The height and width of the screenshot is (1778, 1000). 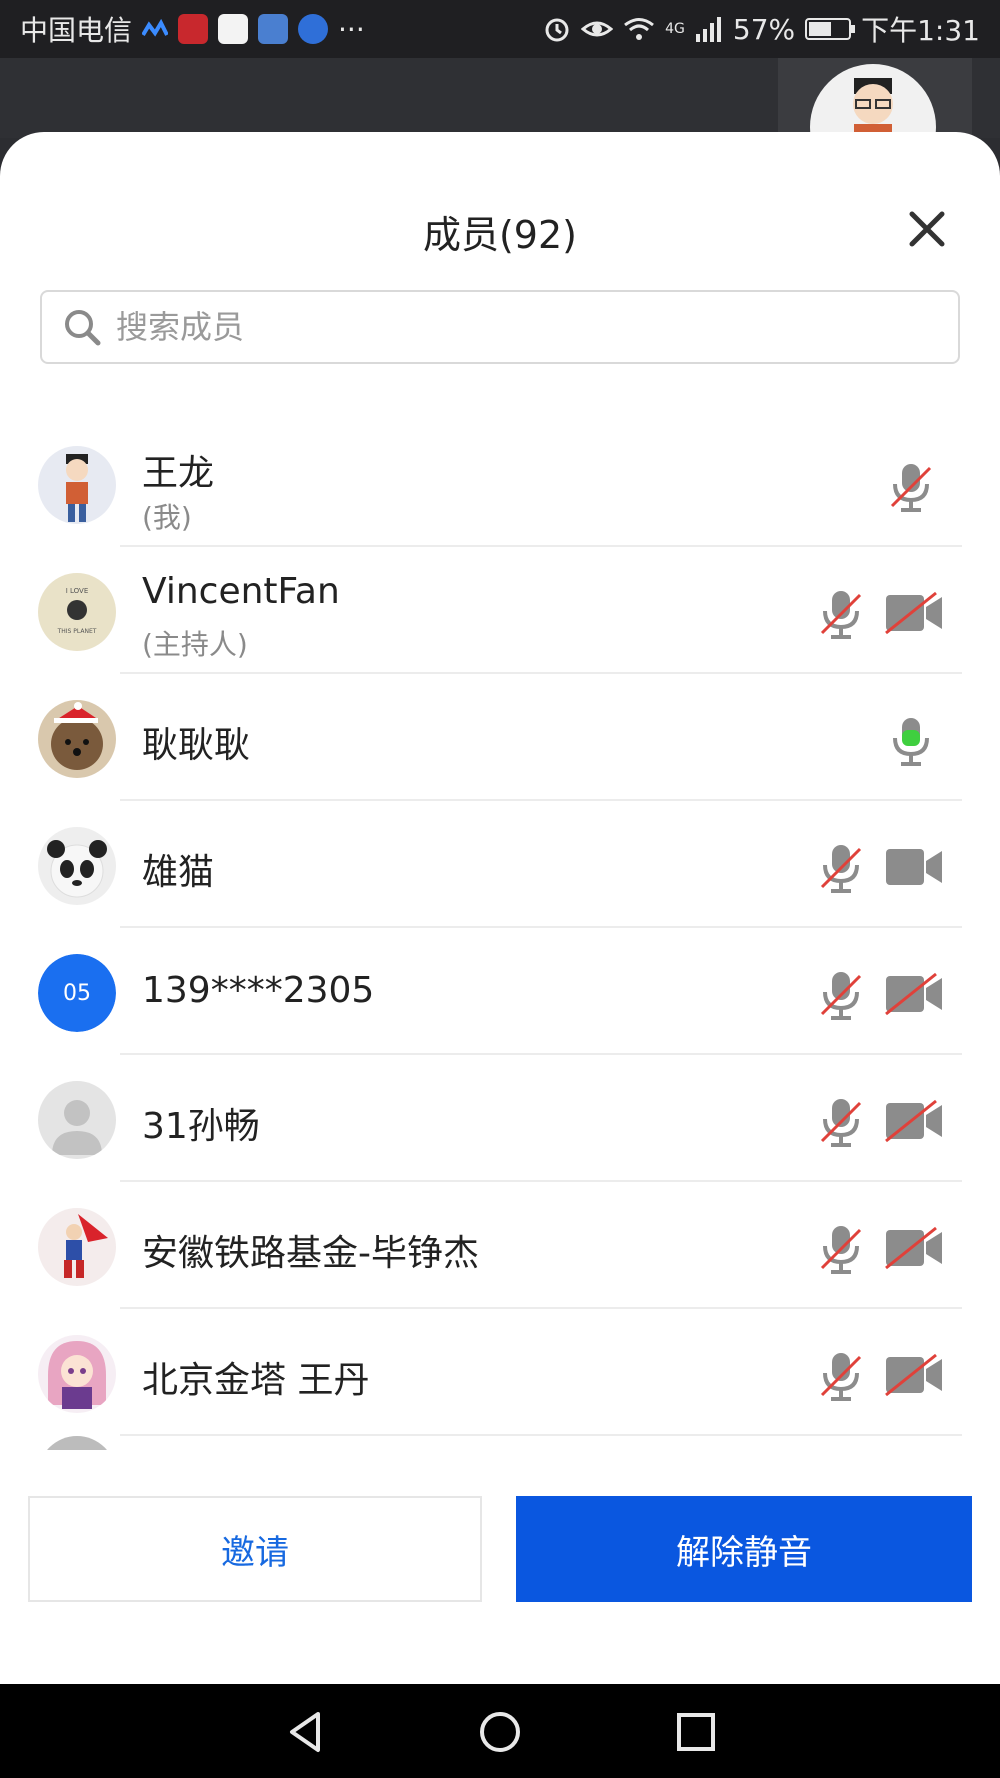 I want to click on avatar: 05, so click(x=77, y=993).